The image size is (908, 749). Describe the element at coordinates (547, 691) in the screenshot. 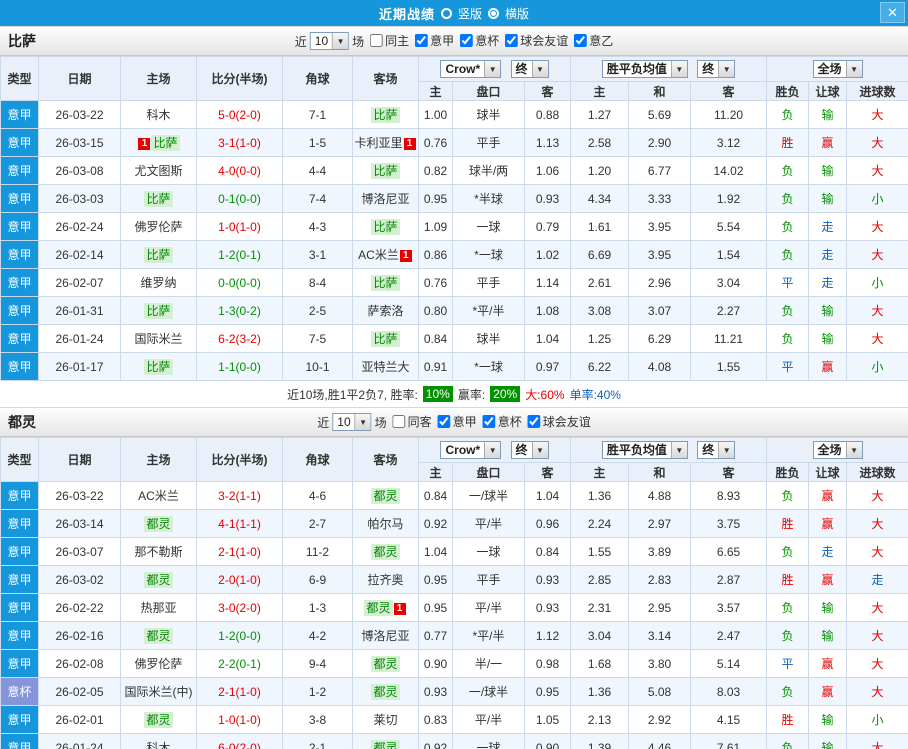

I see `odds-away-cell: 0.95` at that location.